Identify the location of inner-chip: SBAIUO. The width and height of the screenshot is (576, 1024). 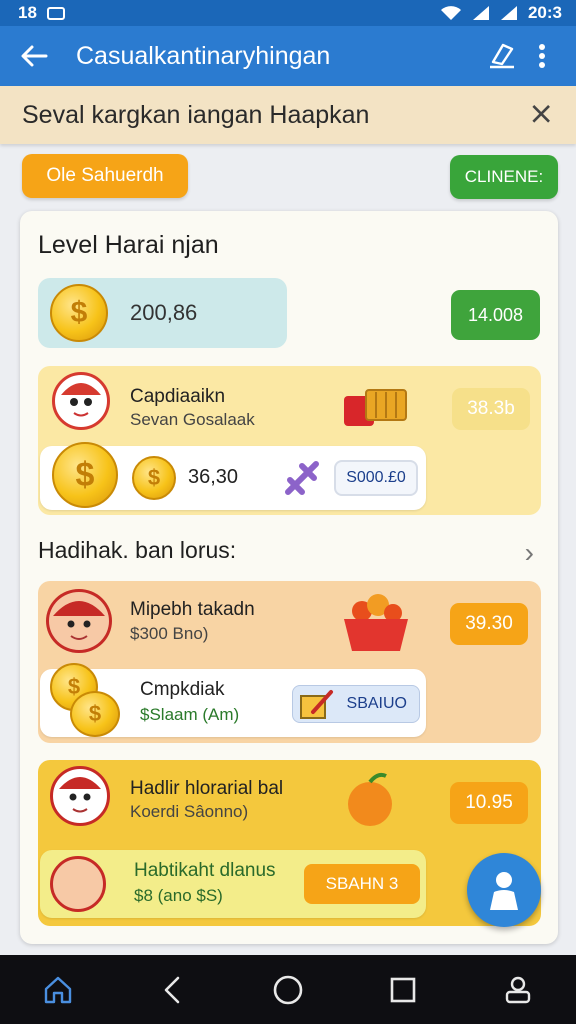
(356, 704).